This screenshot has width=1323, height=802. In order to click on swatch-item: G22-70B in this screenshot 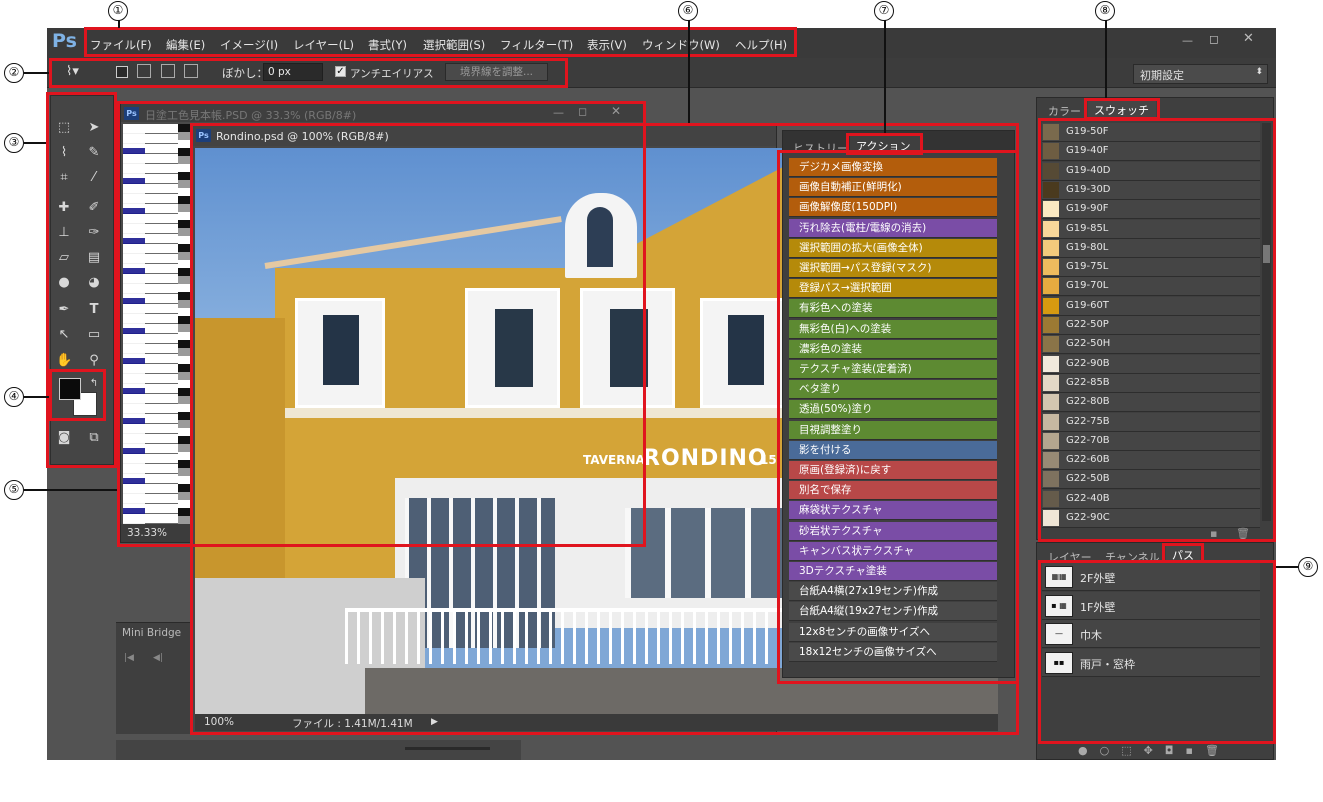, I will do `click(1151, 441)`.